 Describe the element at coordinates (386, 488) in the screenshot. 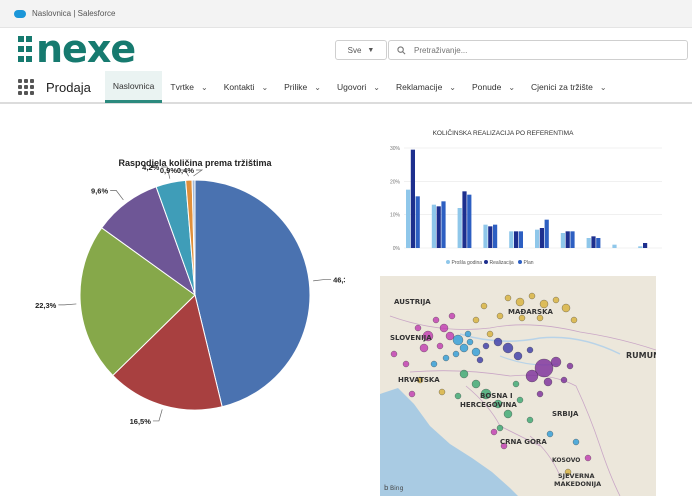

I see `svg-text: b` at that location.